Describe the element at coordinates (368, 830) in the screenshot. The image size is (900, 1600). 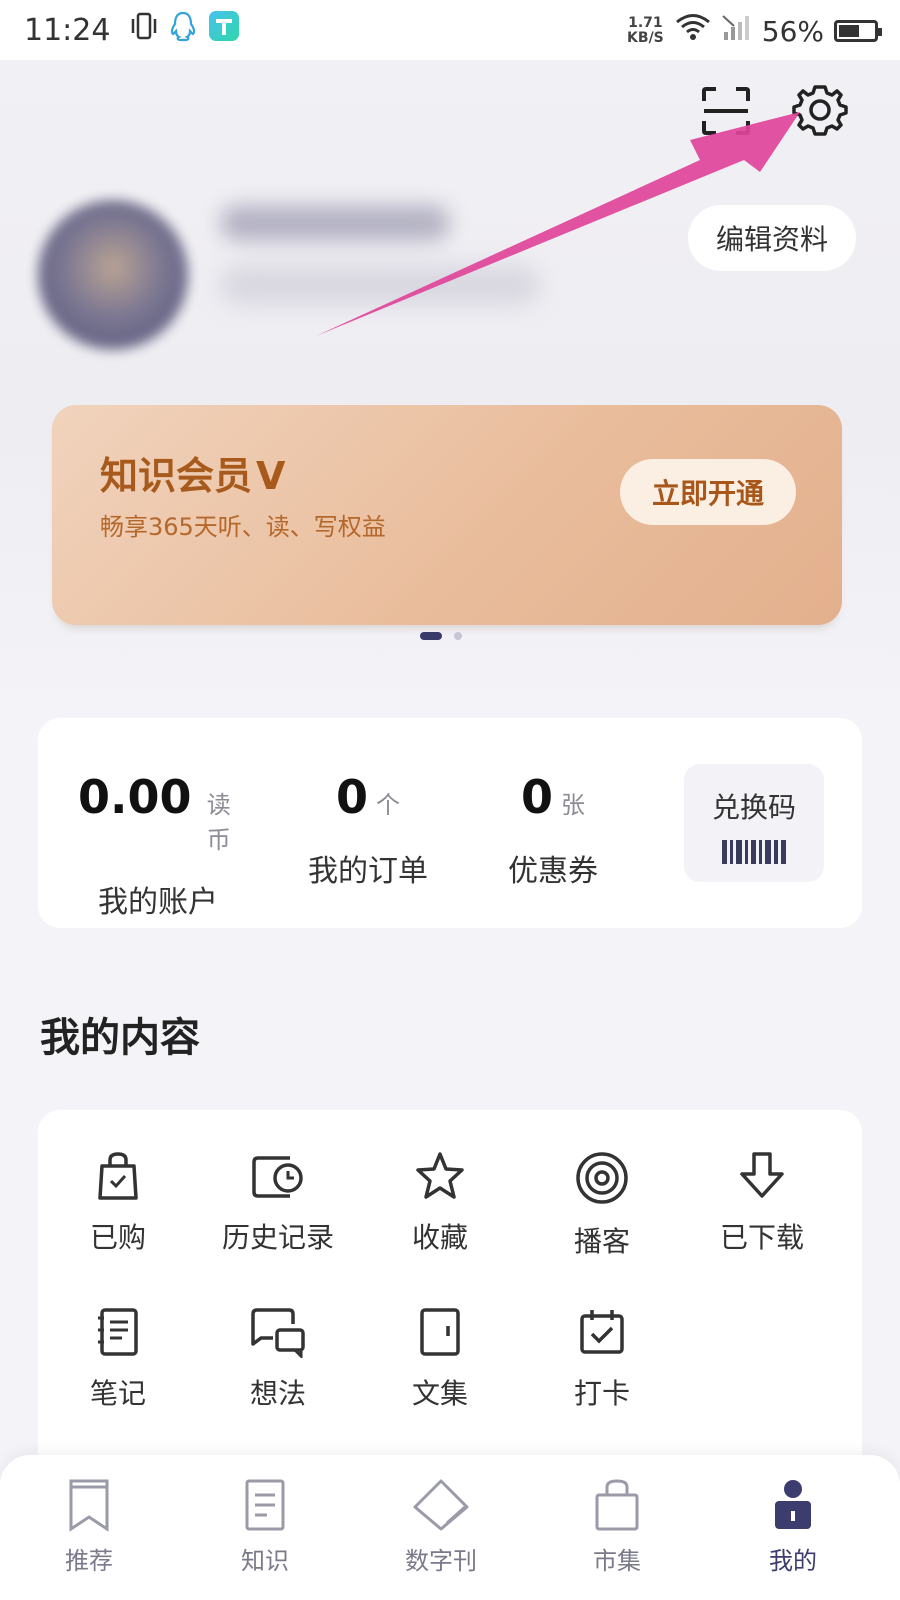
I see `my-orders-stat: 0 个 我的订单` at that location.